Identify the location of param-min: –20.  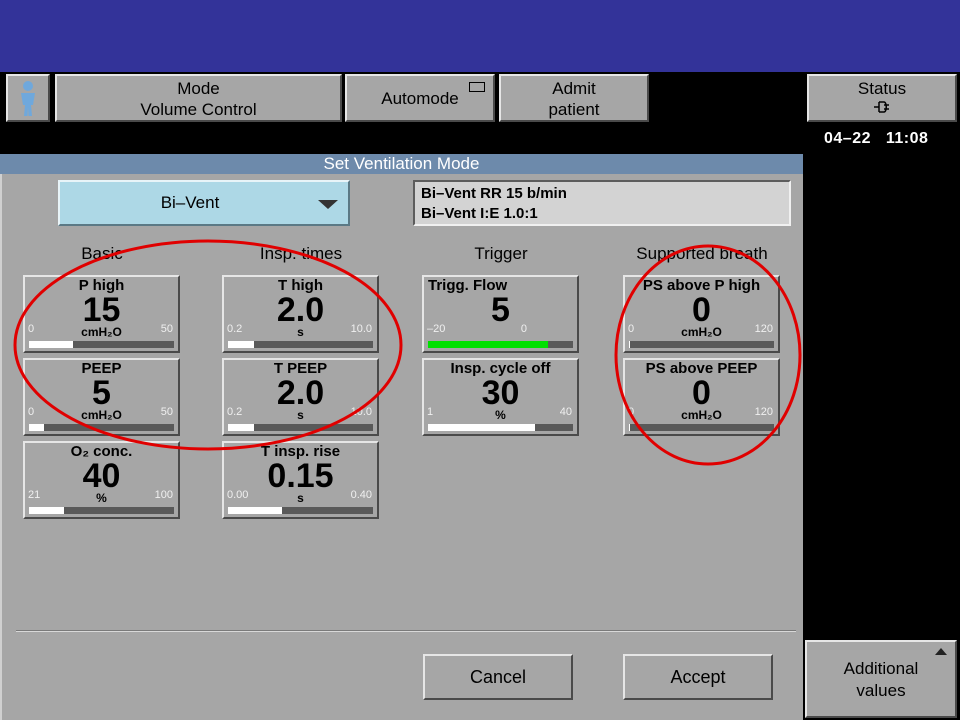
(436, 329).